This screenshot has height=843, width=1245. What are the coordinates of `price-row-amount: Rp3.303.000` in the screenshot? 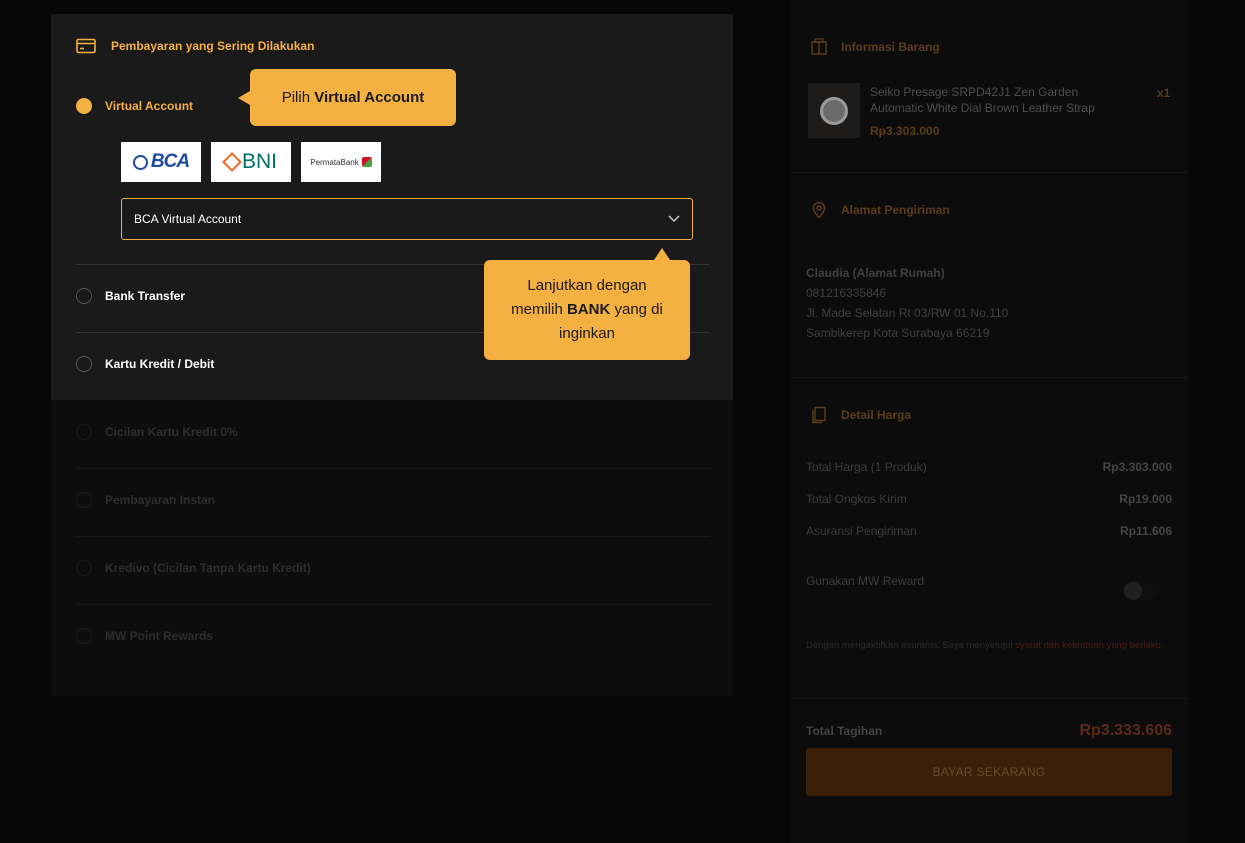 It's located at (1137, 467).